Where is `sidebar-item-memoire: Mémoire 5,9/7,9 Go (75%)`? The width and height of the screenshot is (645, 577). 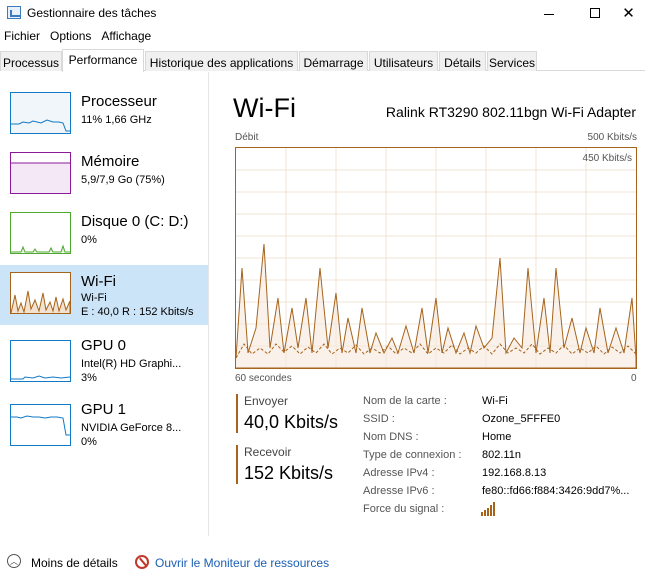
sidebar-item-memoire: Mémoire 5,9/7,9 Go (75%) is located at coordinates (104, 175).